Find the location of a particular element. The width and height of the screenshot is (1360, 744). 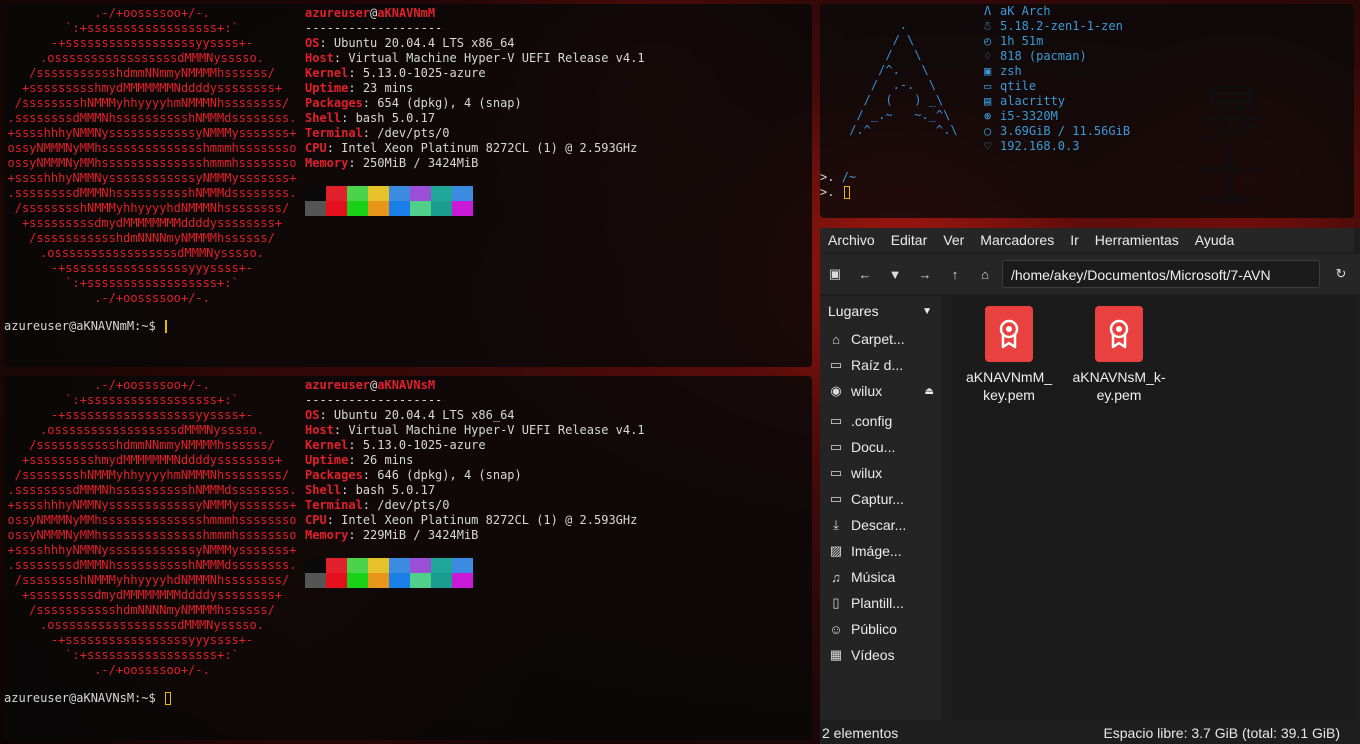

fetch-value: 1h 51m is located at coordinates (1022, 41).